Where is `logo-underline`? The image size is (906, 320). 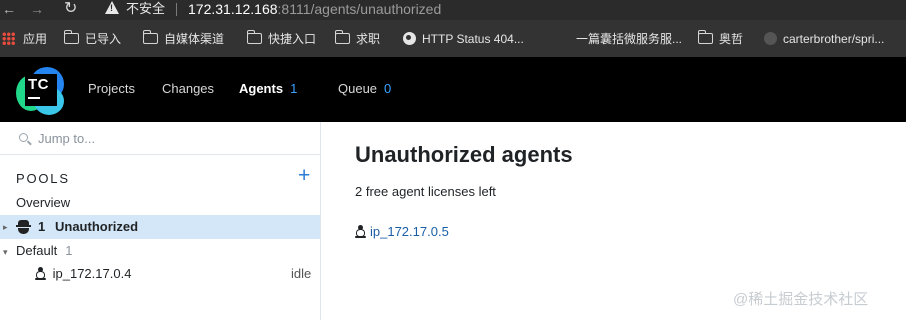
logo-underline is located at coordinates (34, 98).